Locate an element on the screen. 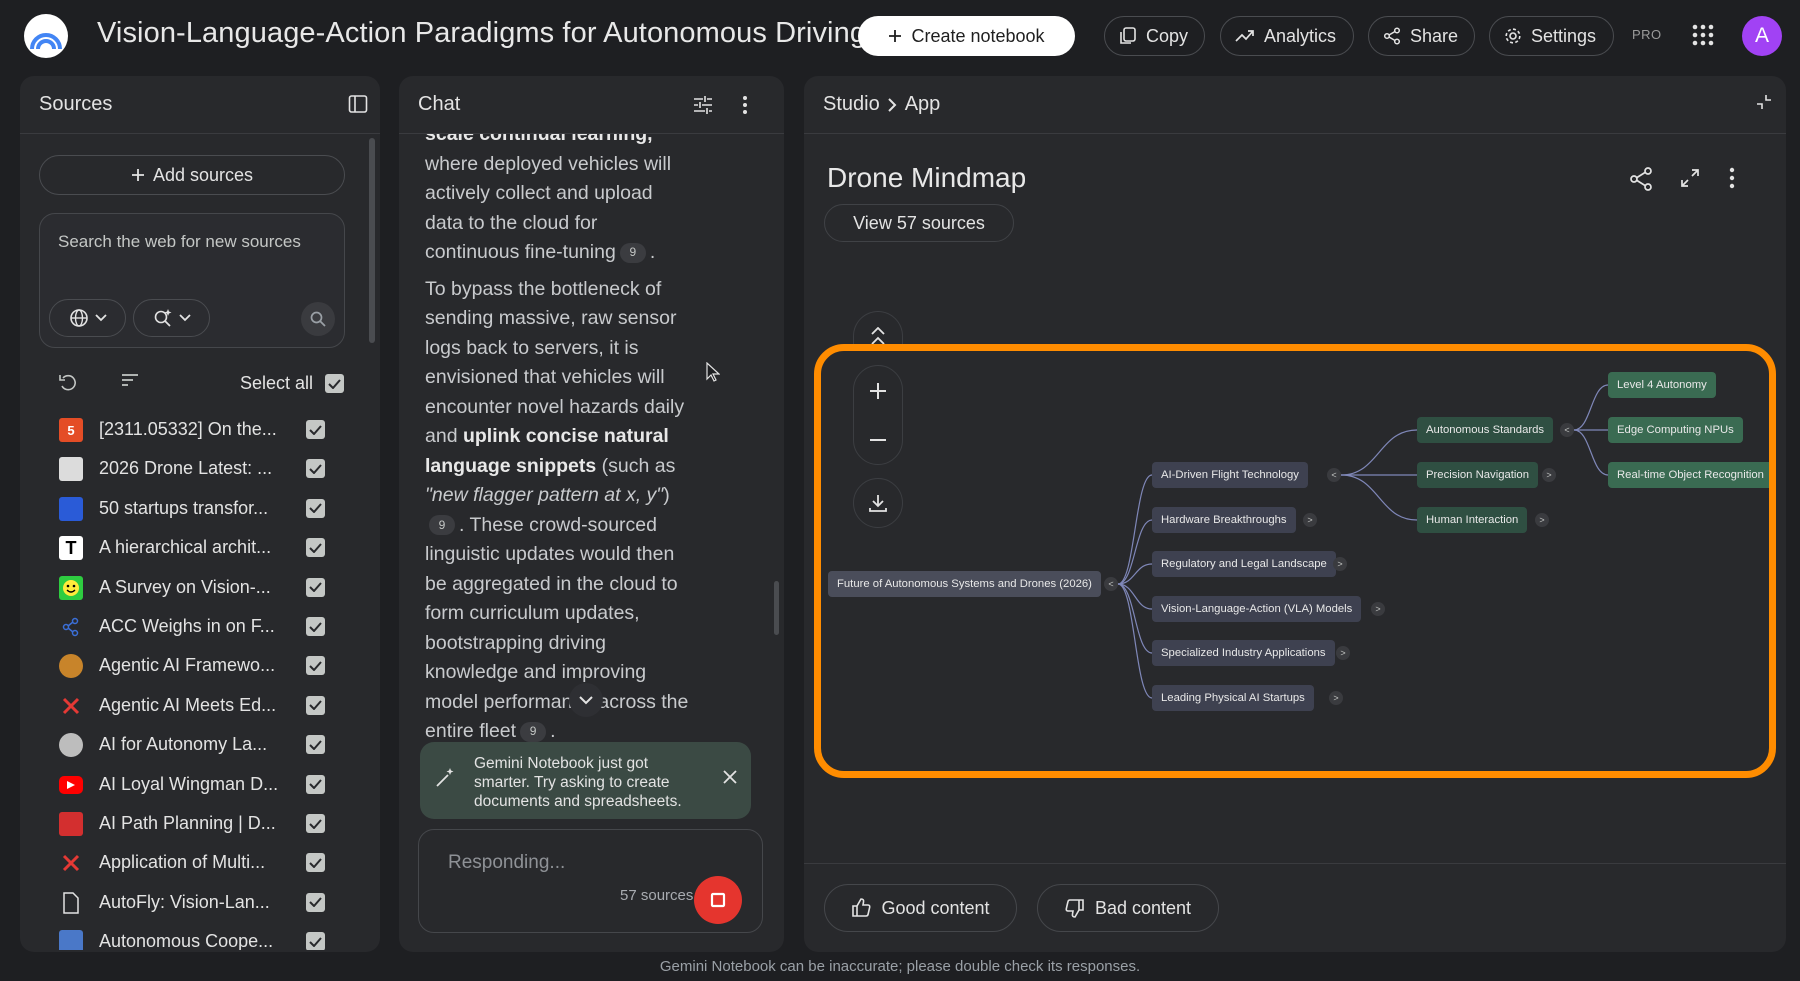 This screenshot has width=1800, height=981. copy-button: Copy is located at coordinates (1154, 36).